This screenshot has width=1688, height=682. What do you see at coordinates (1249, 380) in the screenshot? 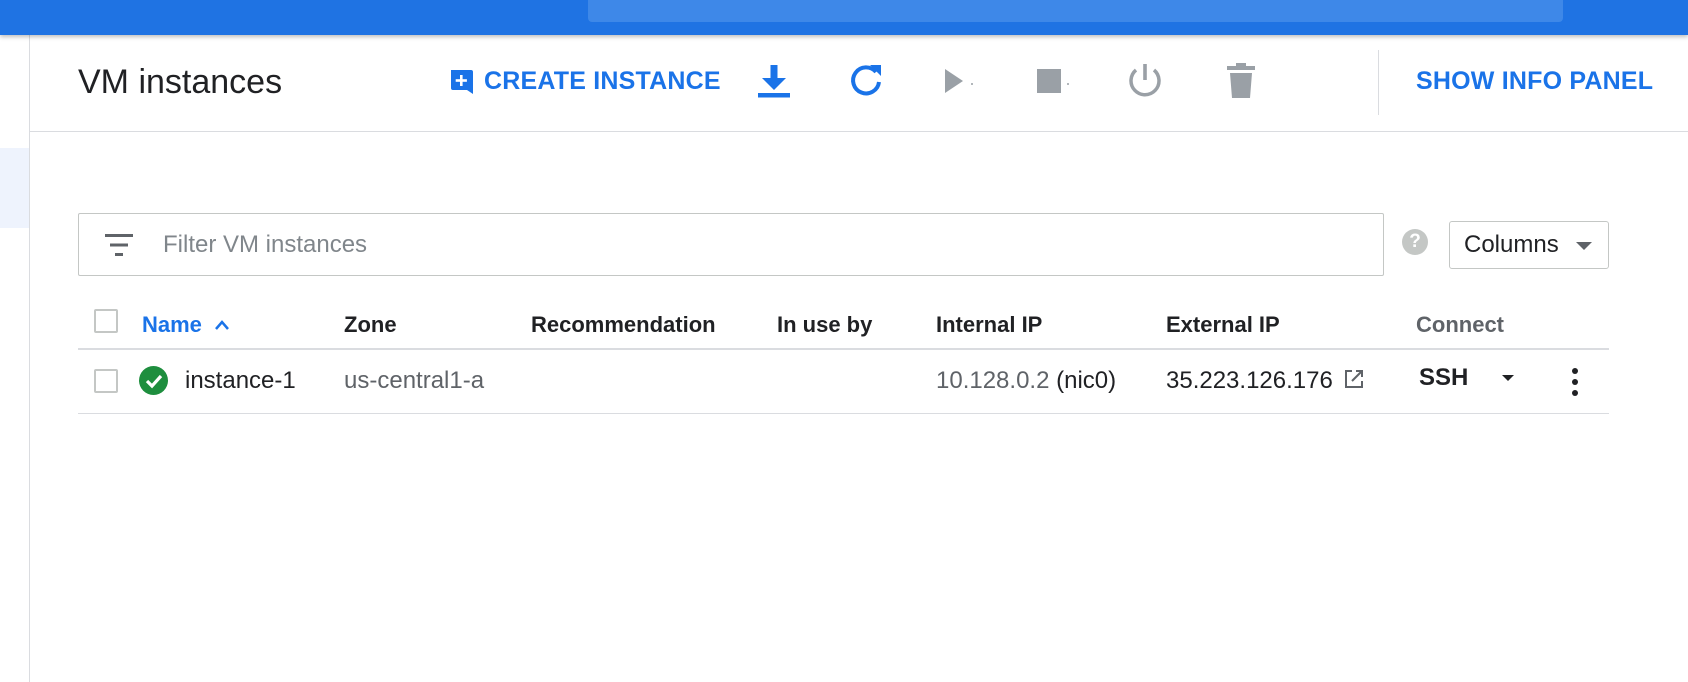
I see `instance-external-ip: 35.223.126.176` at bounding box center [1249, 380].